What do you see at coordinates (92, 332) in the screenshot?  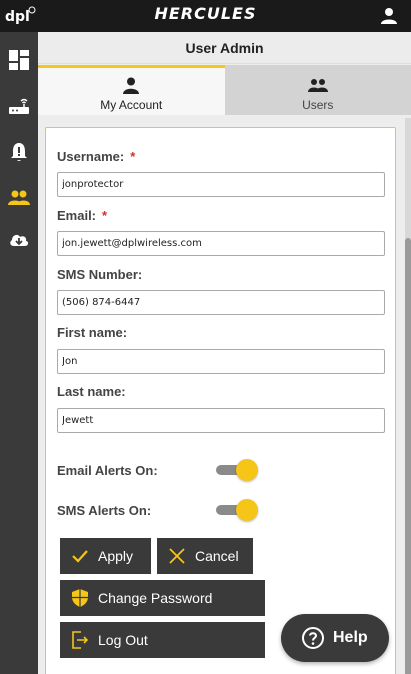 I see `first-name-label: First name:` at bounding box center [92, 332].